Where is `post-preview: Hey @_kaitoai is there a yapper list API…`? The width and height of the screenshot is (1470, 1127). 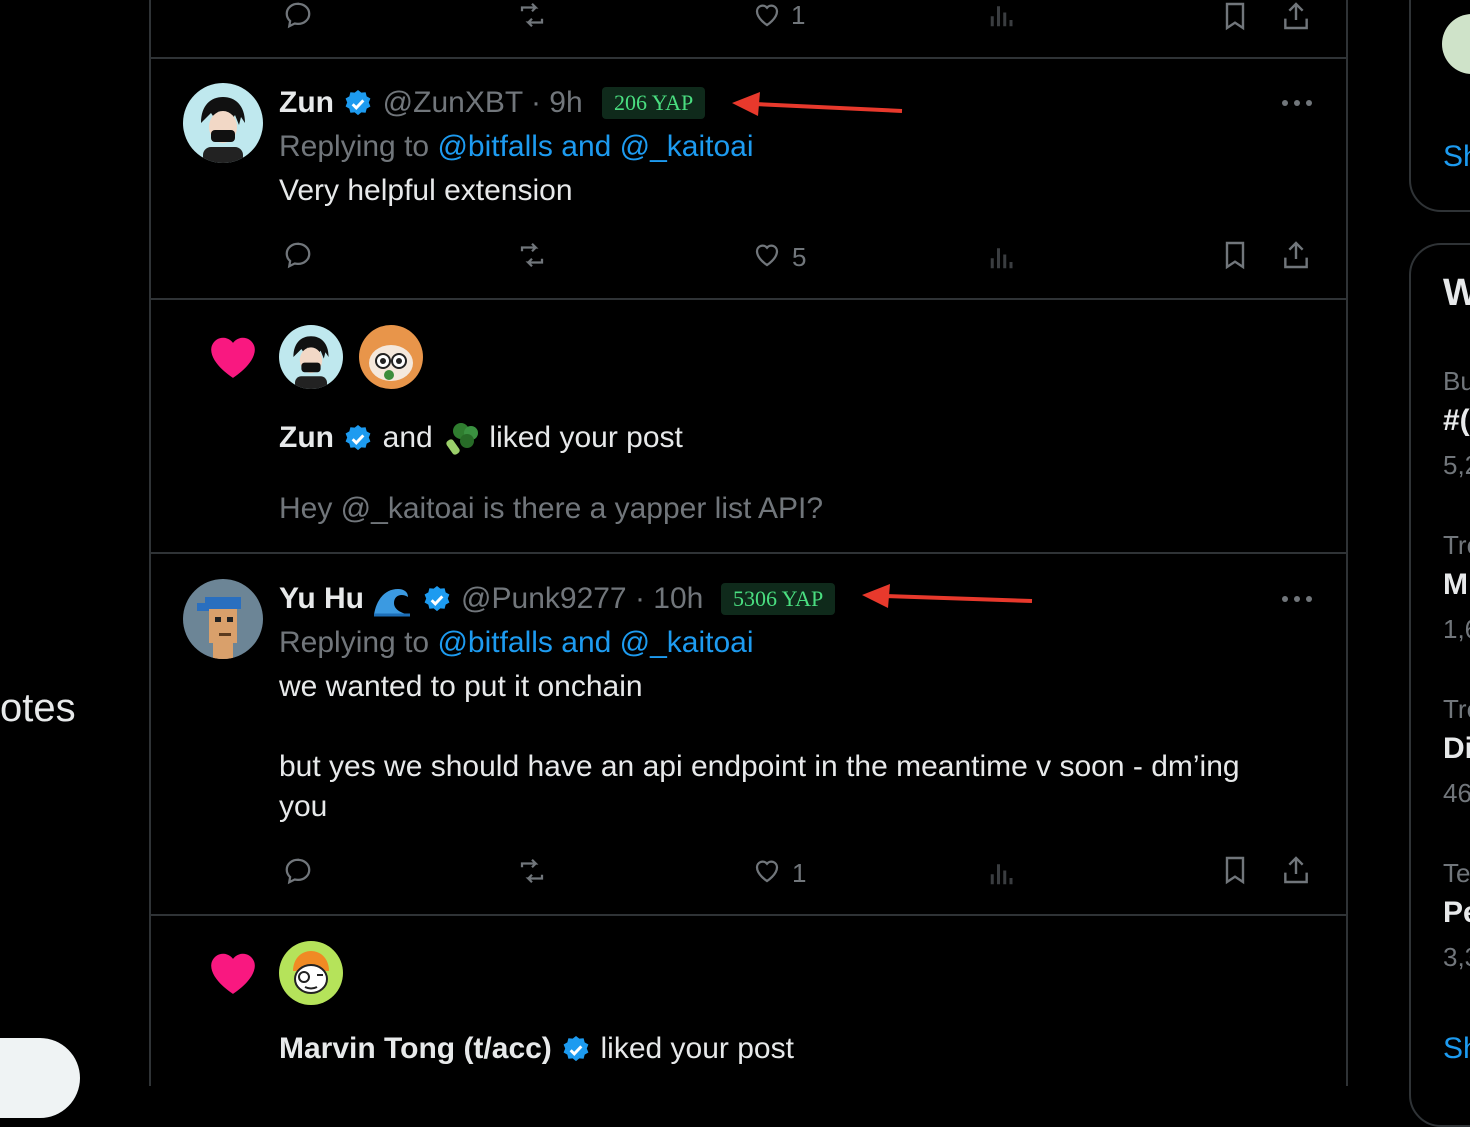 post-preview: Hey @_kaitoai is there a yapper list API… is located at coordinates (551, 509).